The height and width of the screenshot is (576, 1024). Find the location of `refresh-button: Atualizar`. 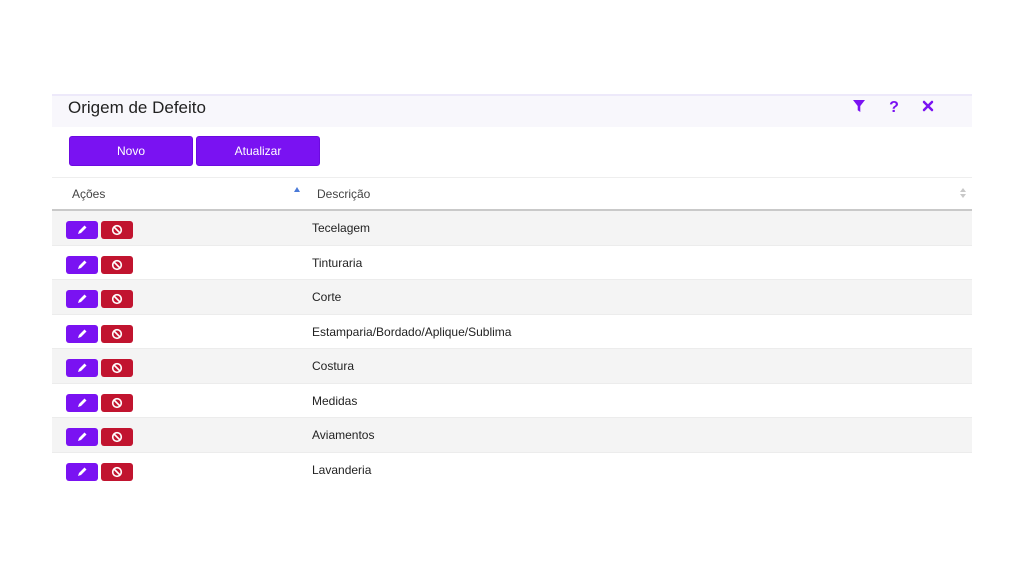

refresh-button: Atualizar is located at coordinates (258, 151).